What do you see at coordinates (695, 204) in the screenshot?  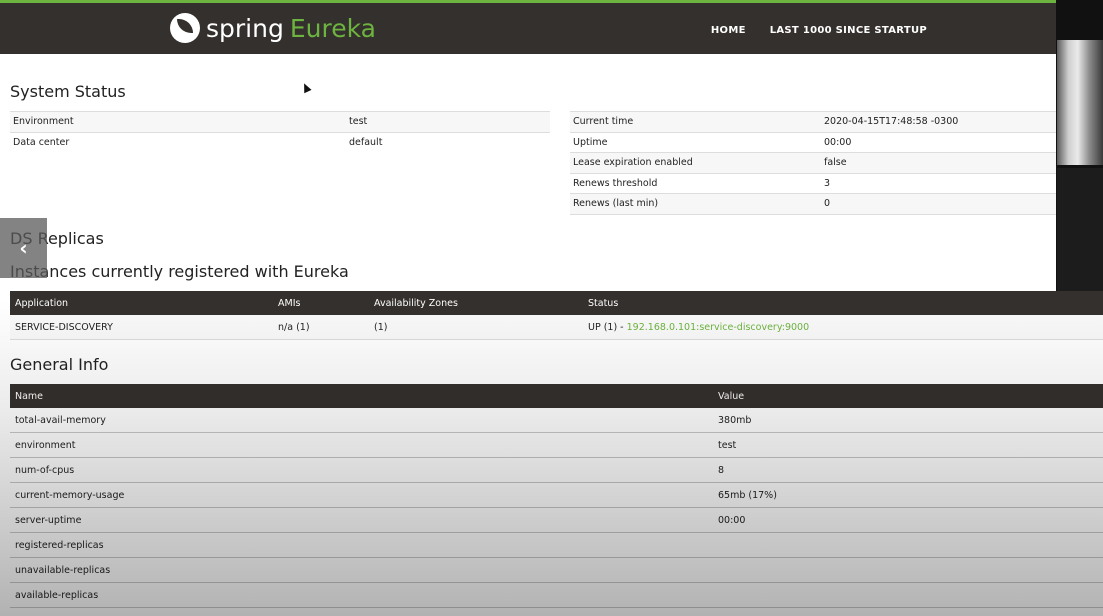 I see `status-label: Renews (last min)` at bounding box center [695, 204].